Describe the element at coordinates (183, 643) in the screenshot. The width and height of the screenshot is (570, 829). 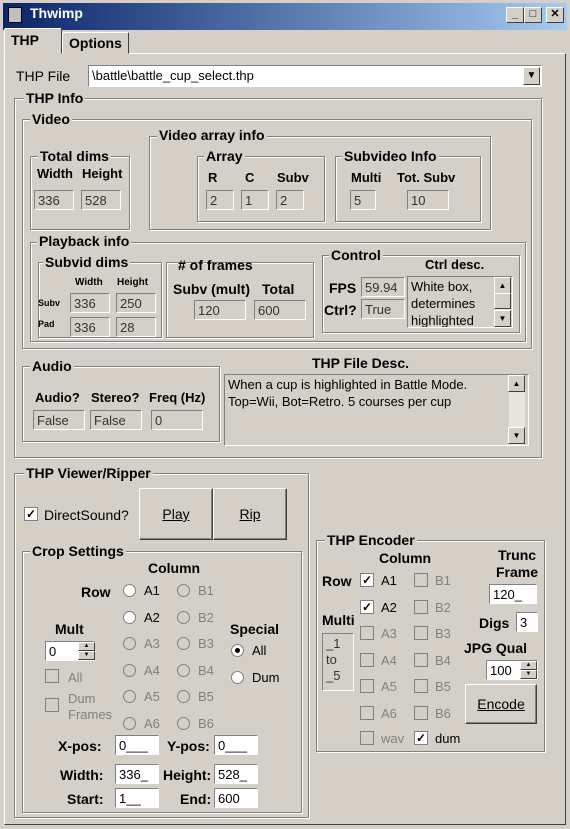
I see `crop-radio-b3` at that location.